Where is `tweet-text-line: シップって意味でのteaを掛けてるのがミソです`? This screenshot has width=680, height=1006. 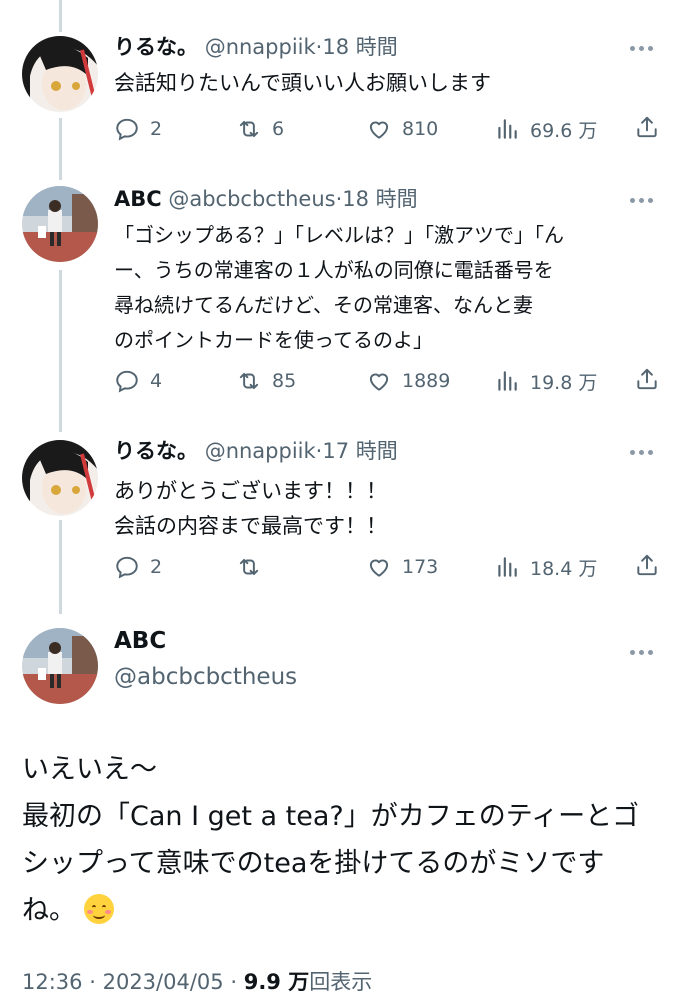
tweet-text-line: シップって意味でのteaを掛けてるのがミソです is located at coordinates (313, 863).